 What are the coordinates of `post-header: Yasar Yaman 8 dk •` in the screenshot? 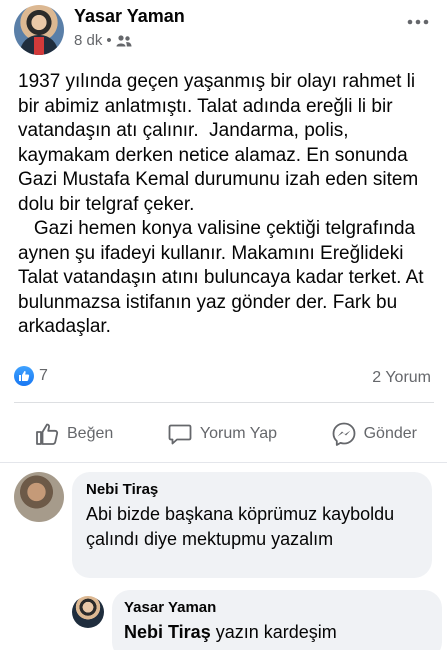 It's located at (223, 31).